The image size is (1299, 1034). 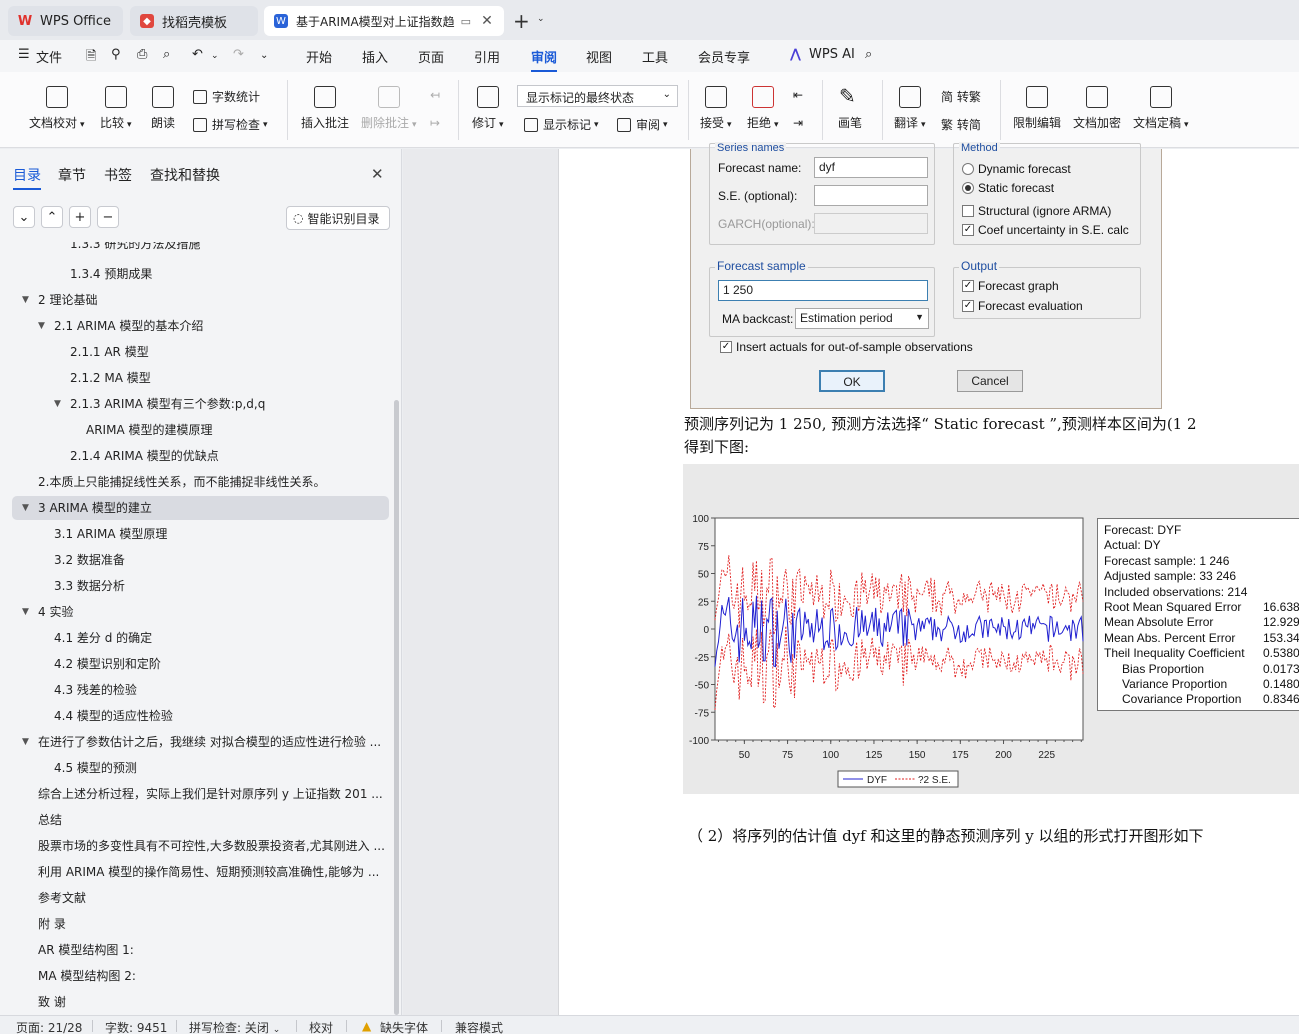 What do you see at coordinates (798, 123) in the screenshot?
I see `next-change-icon: ⇥` at bounding box center [798, 123].